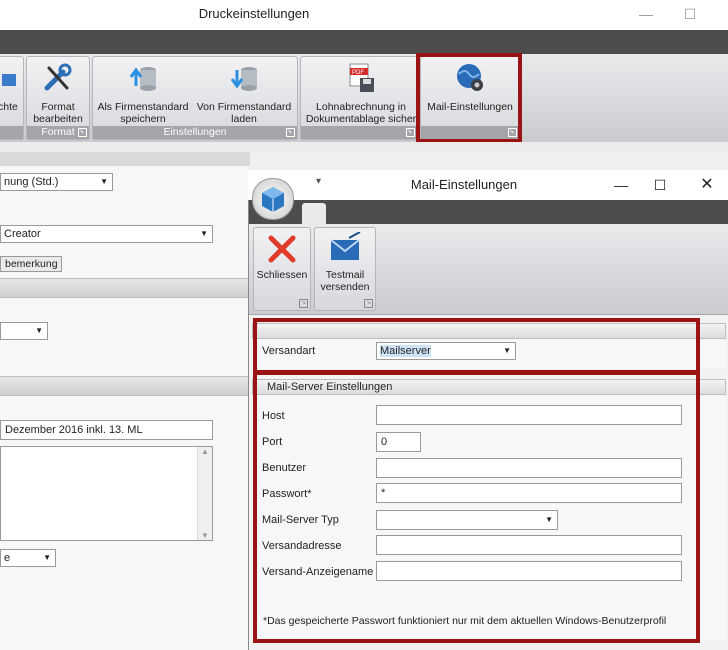 Image resolution: width=728 pixels, height=650 pixels. I want to click on left-small-combo: ▼, so click(24, 331).